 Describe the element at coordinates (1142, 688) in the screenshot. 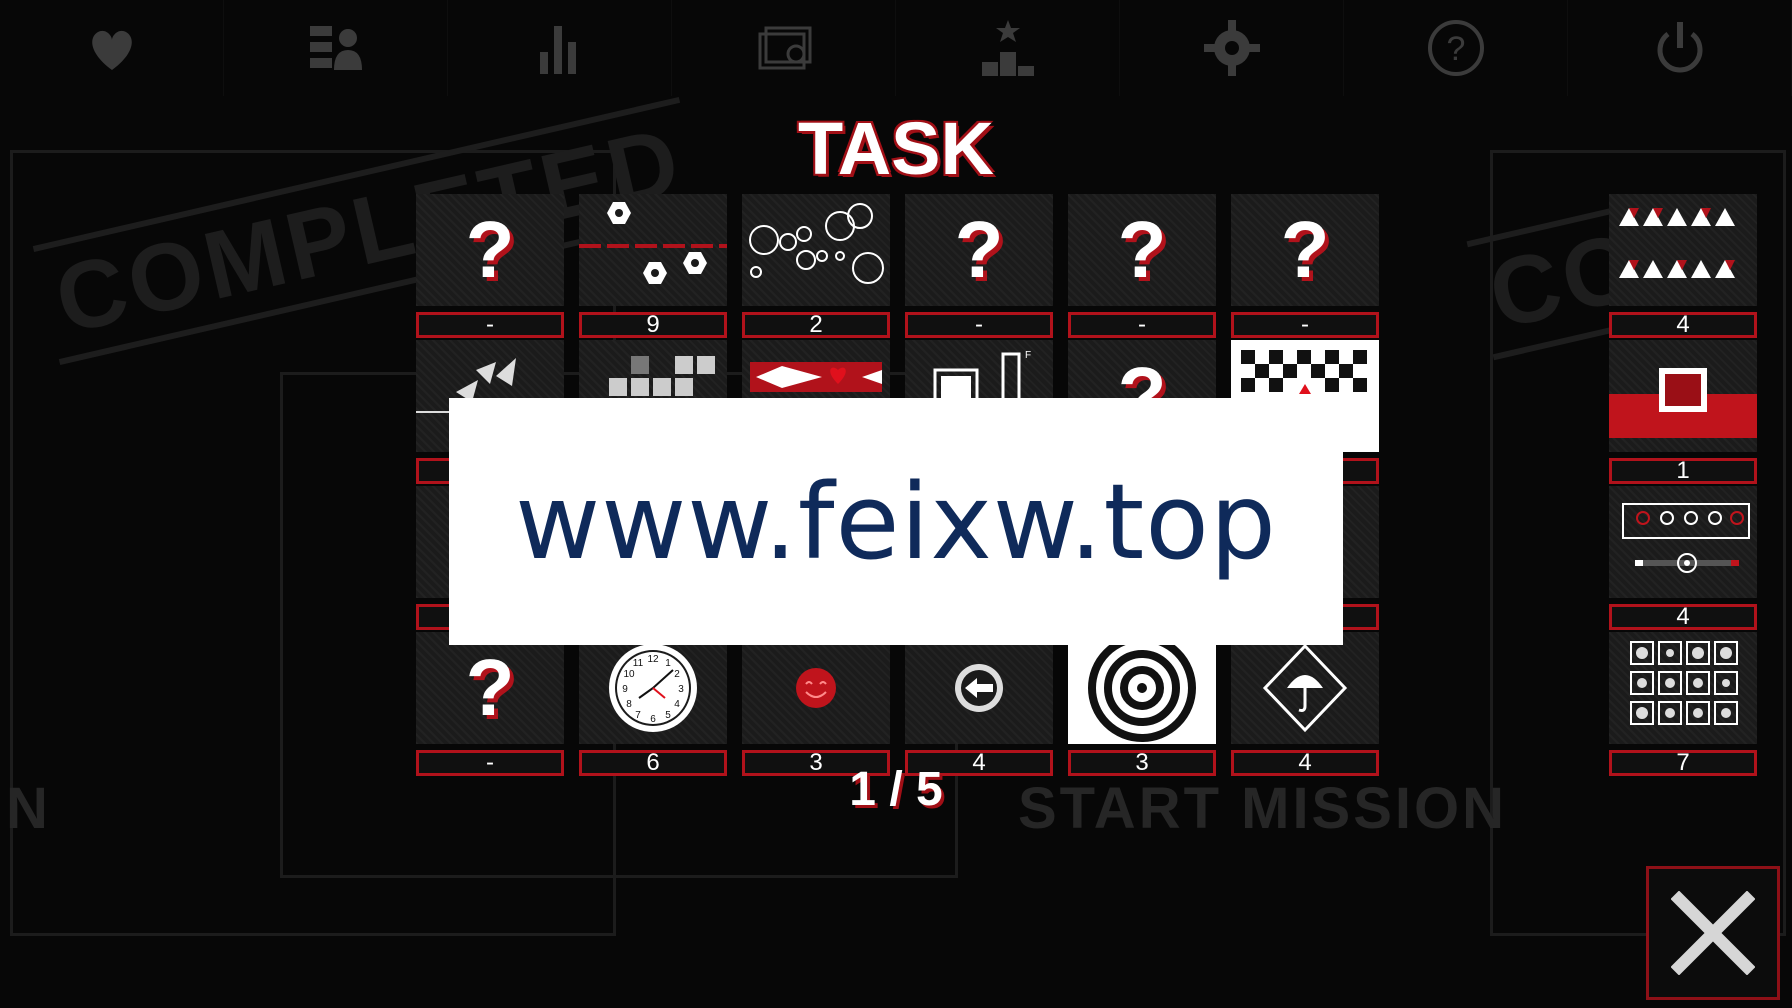

I see `spiral-icon` at that location.